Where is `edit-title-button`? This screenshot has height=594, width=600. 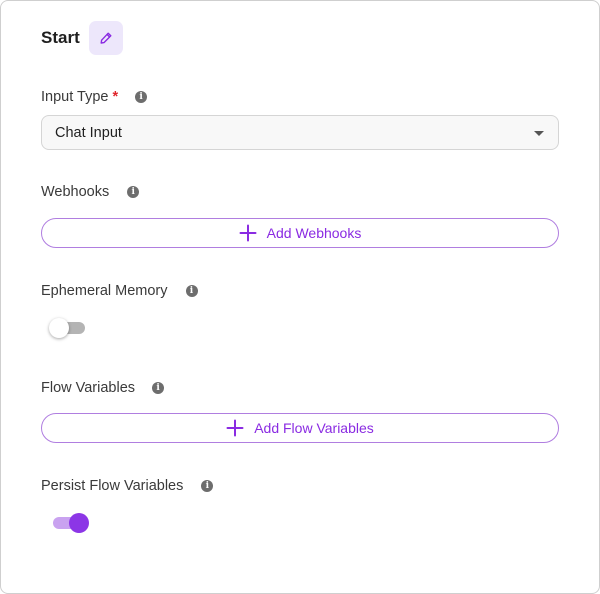
edit-title-button is located at coordinates (105, 38).